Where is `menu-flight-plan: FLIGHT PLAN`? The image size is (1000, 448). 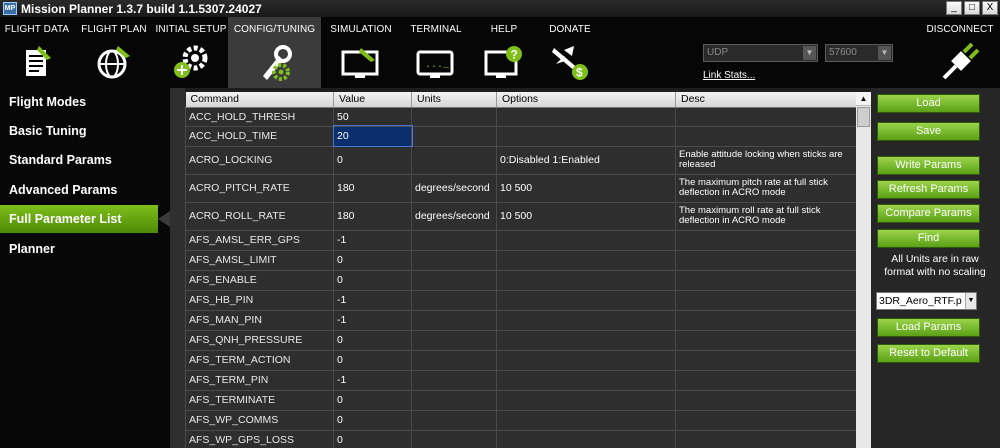 menu-flight-plan: FLIGHT PLAN is located at coordinates (114, 52).